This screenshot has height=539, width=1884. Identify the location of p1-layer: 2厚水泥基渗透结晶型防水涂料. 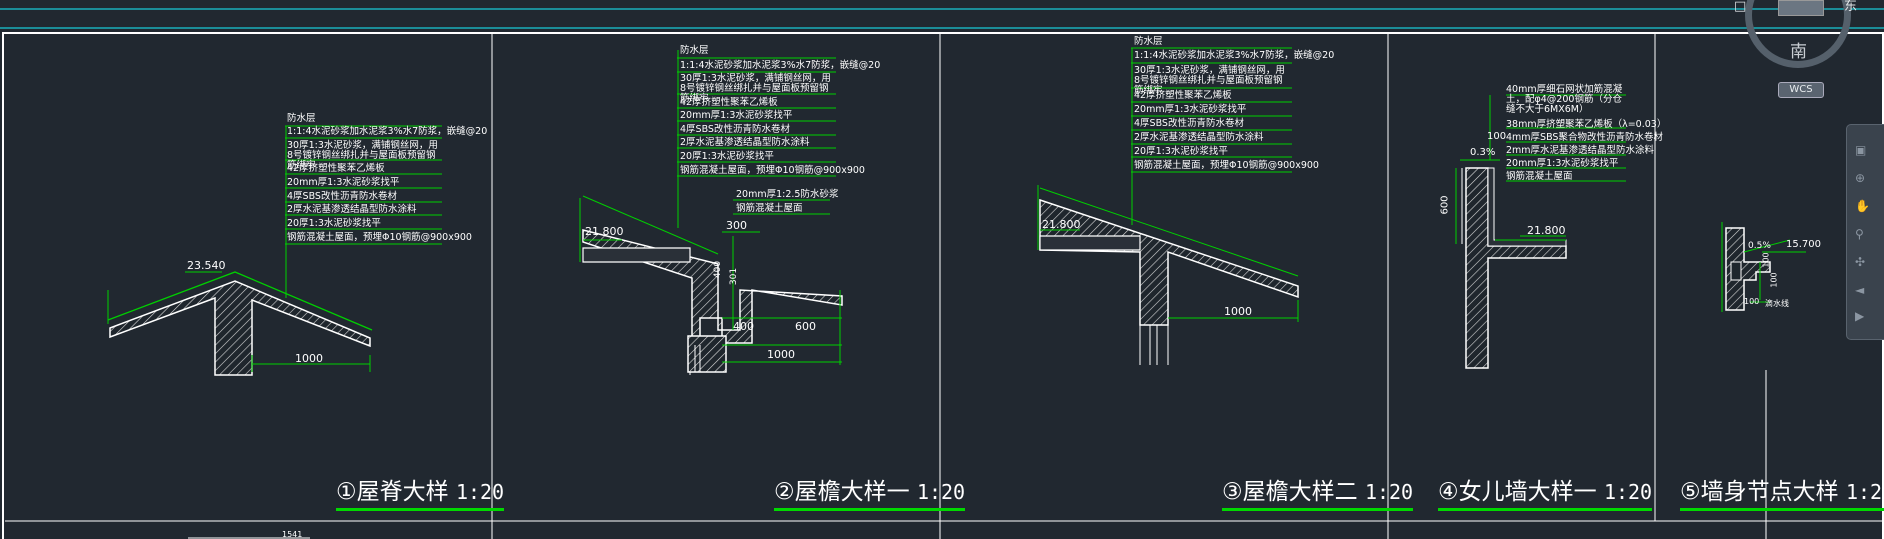
(352, 209).